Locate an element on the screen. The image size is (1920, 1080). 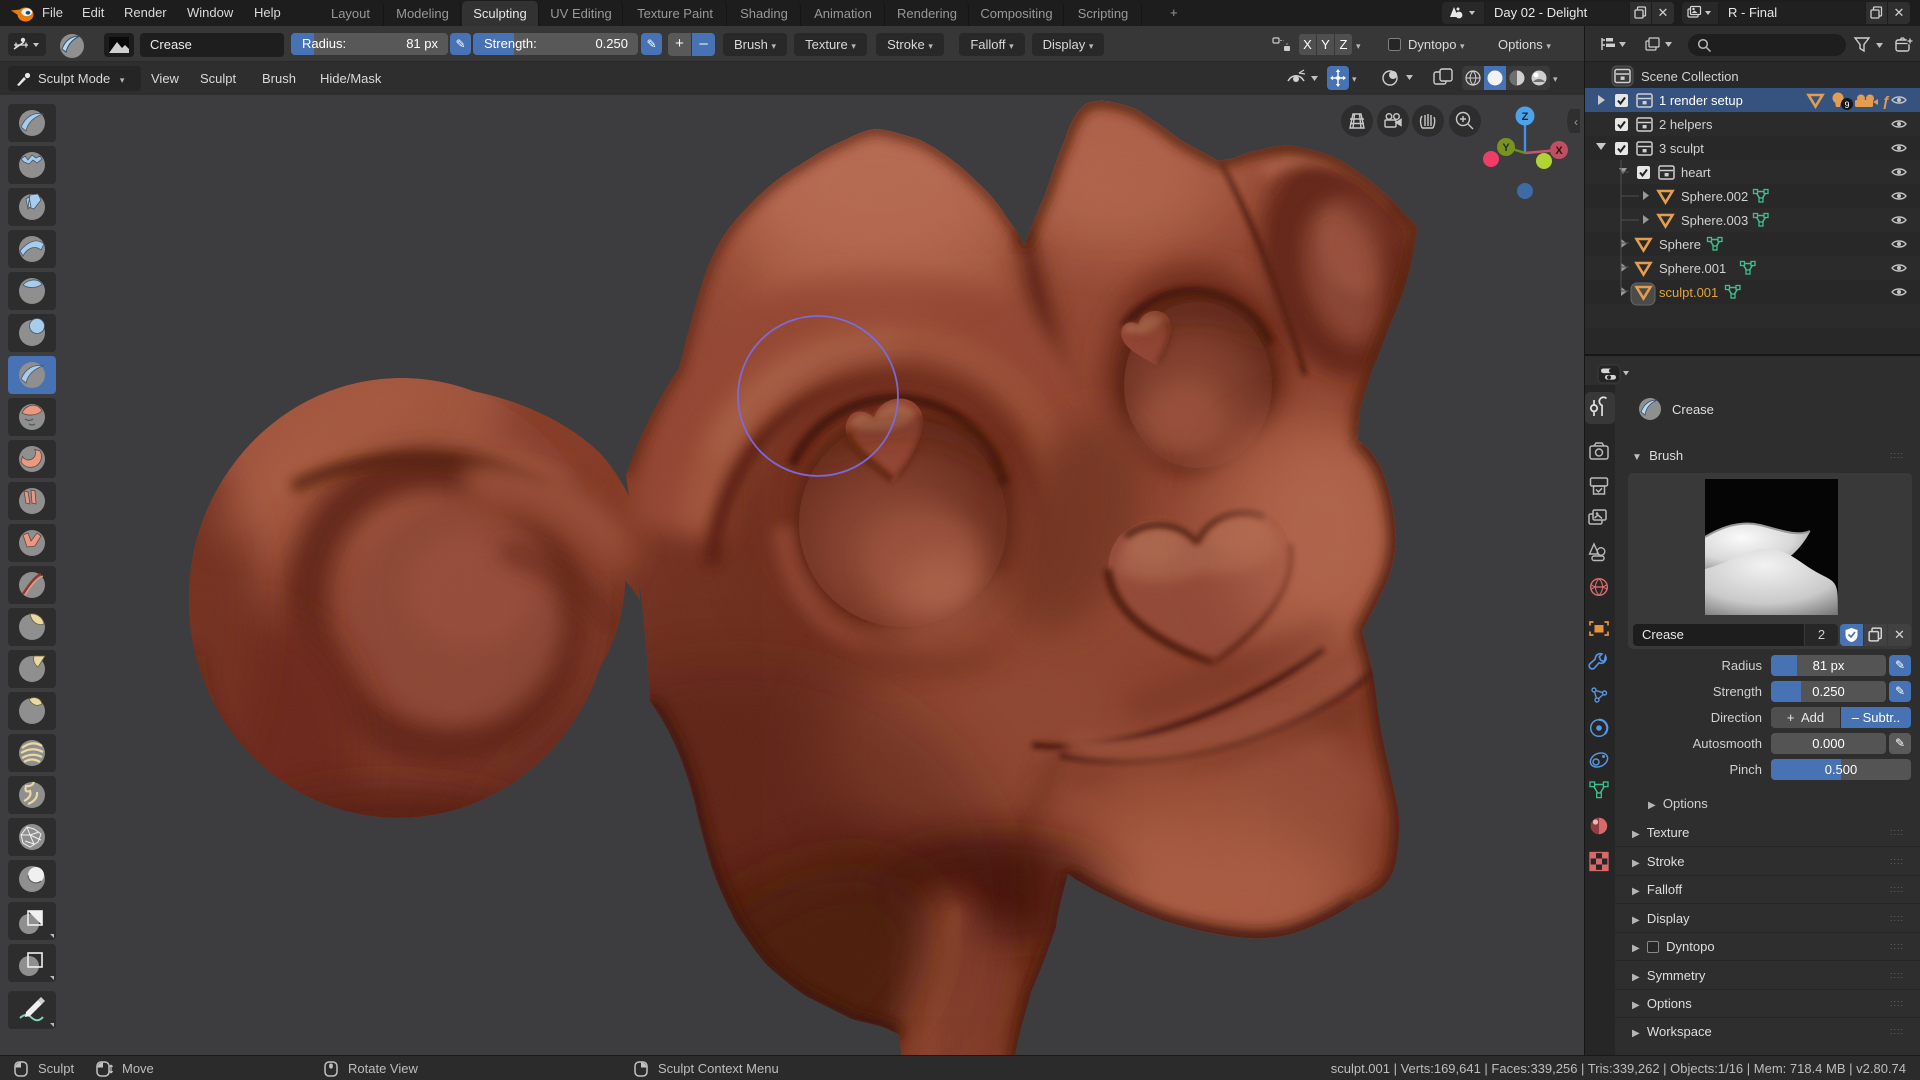
svg-text: 9 is located at coordinates (1846, 105).